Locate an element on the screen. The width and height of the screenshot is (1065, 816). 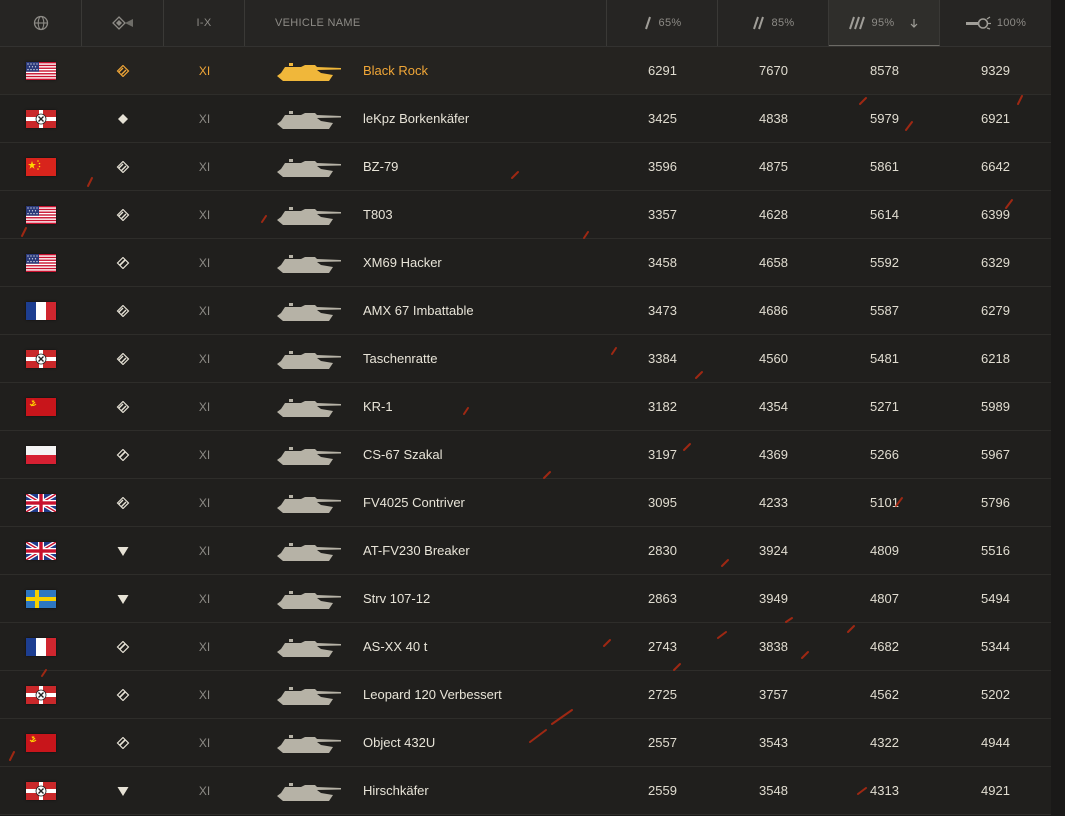
mark-2-value: 4354 is located at coordinates (773, 406).